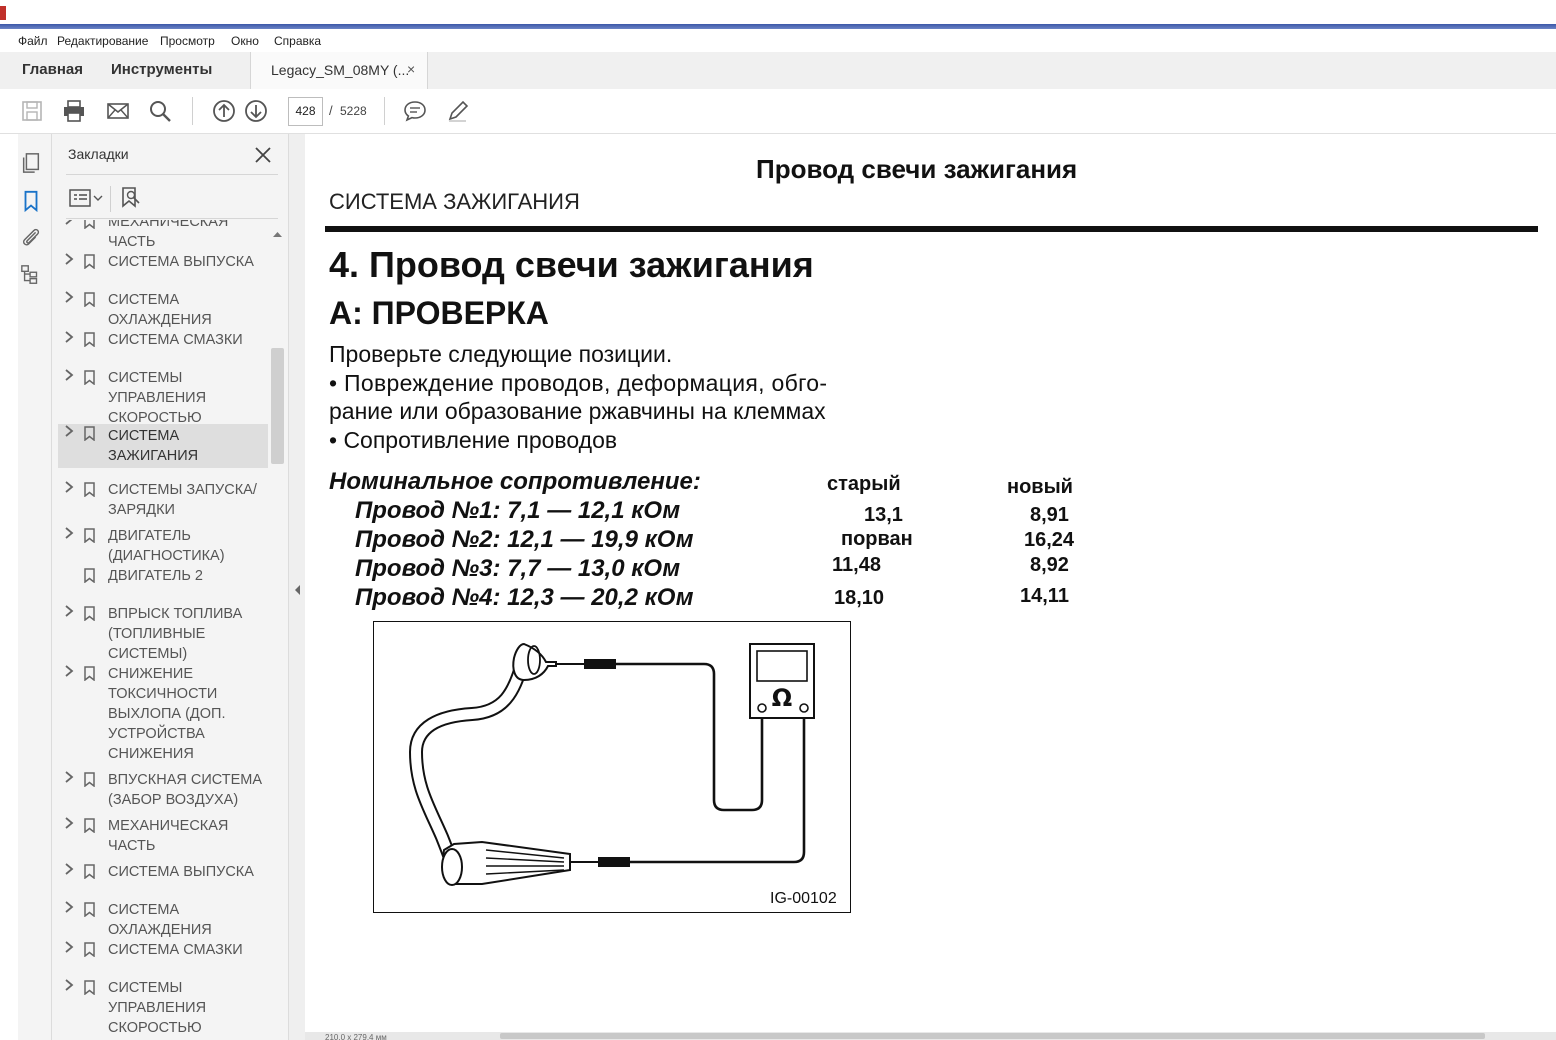 Image resolution: width=1556 pixels, height=1040 pixels. I want to click on figure-ohmmeter-test: Ω IG-00102, so click(612, 767).